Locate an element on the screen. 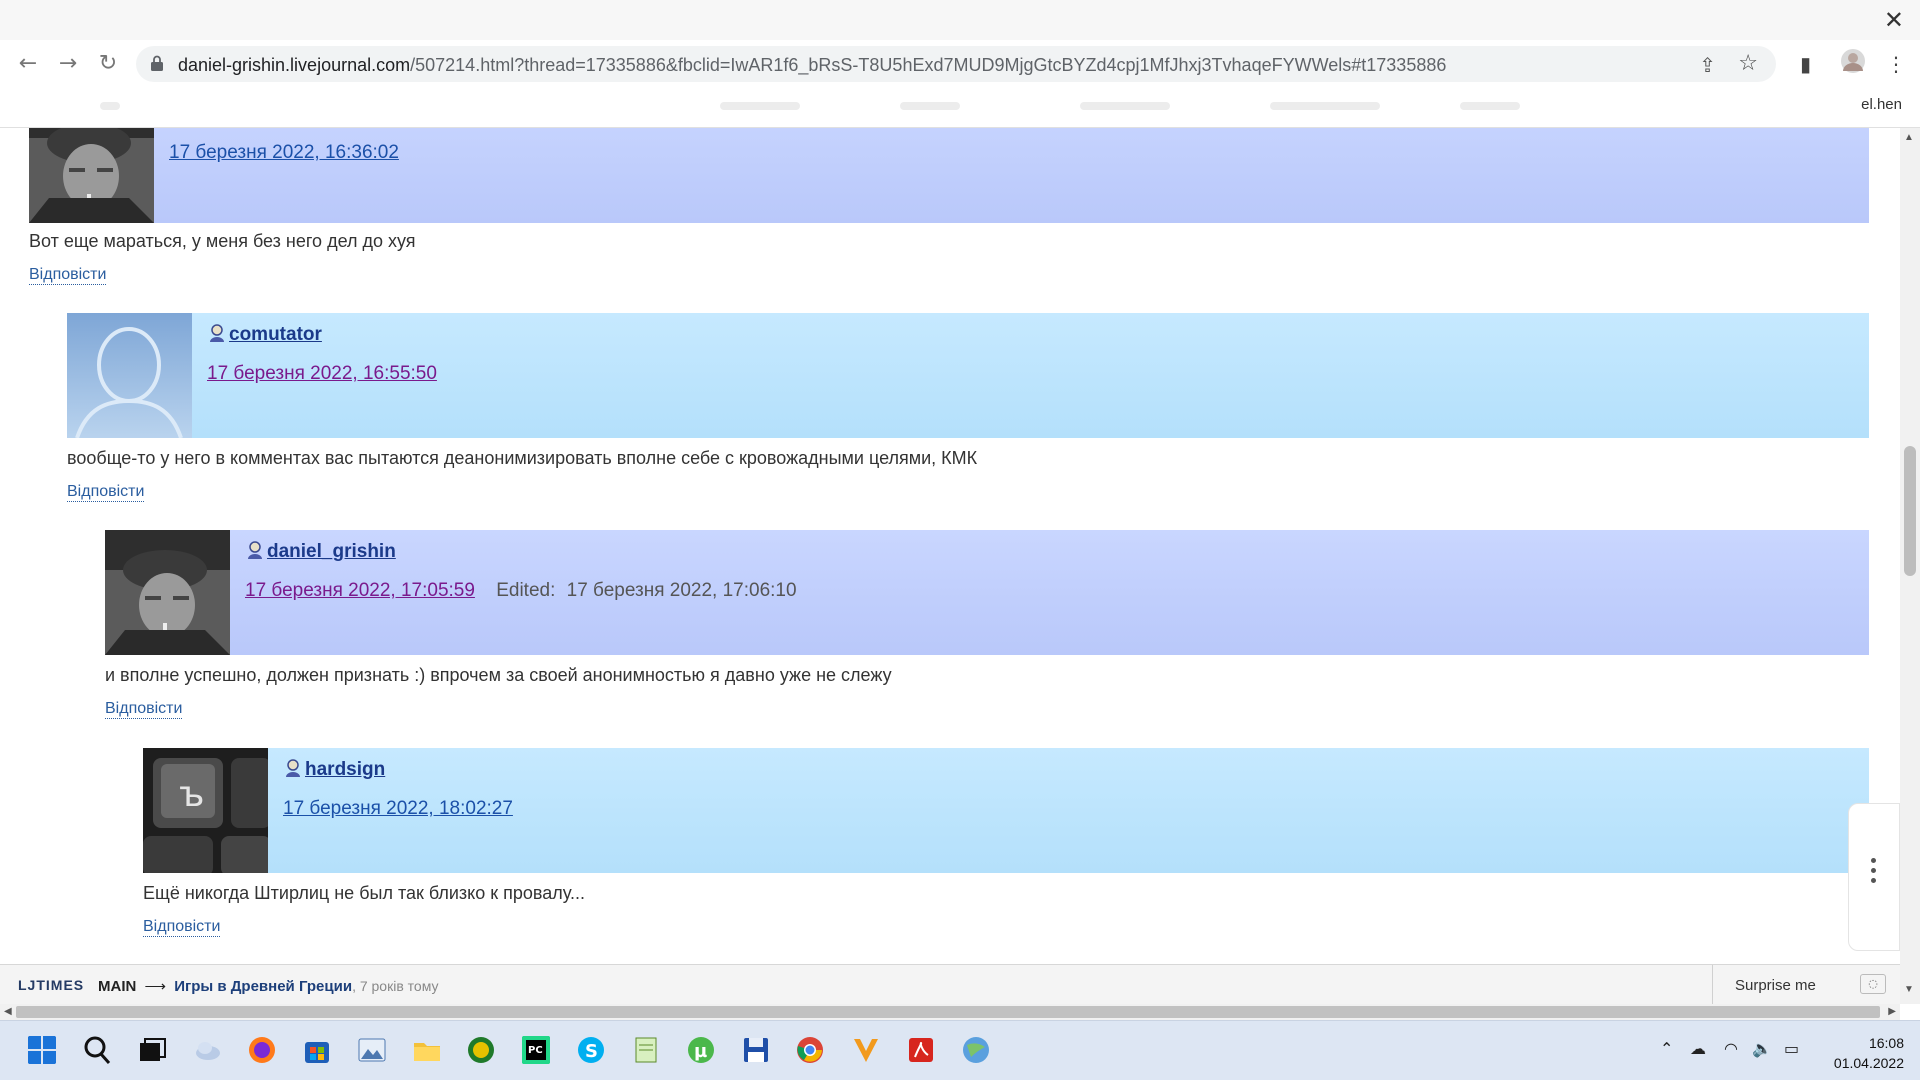 The image size is (1920, 1080). clock-date: 01.04.2022 is located at coordinates (1868, 1063).